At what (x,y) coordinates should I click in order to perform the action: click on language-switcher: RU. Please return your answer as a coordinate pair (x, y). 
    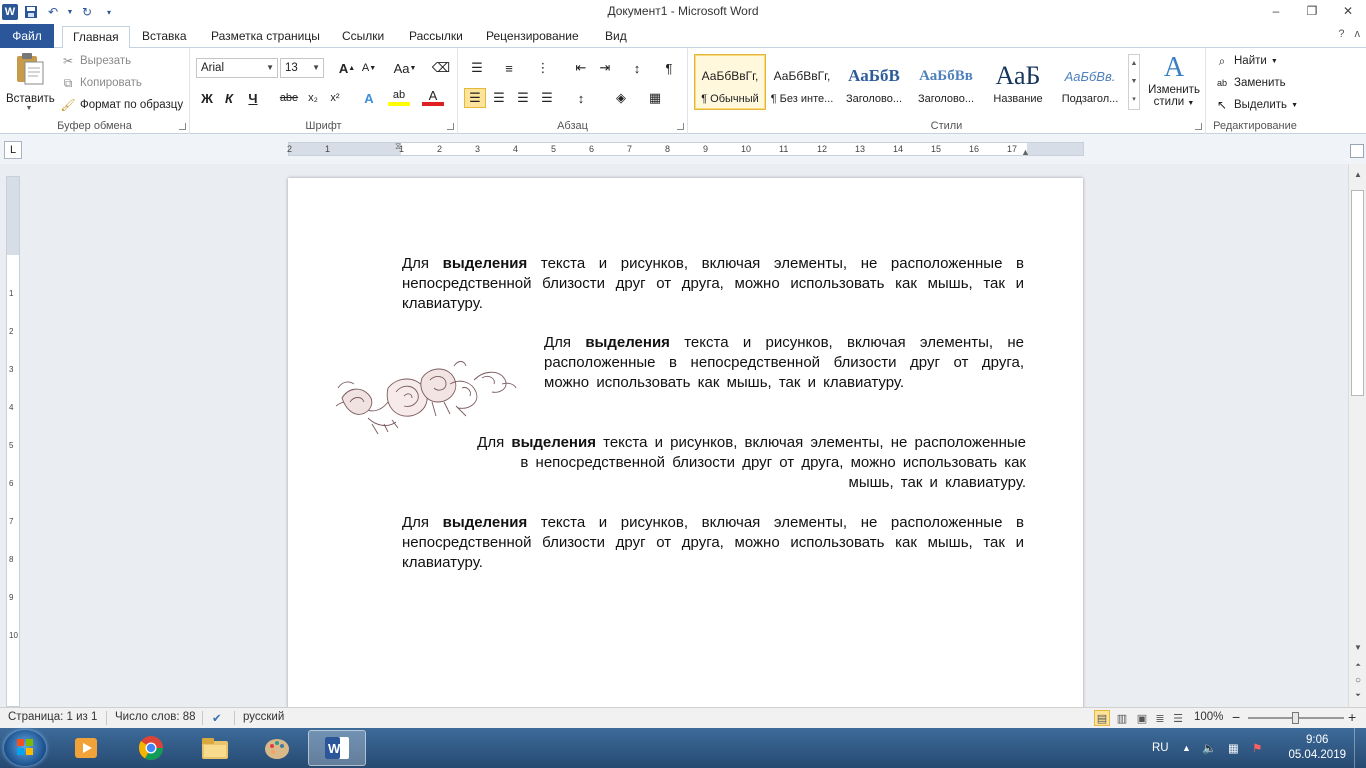
    Looking at the image, I should click on (1160, 748).